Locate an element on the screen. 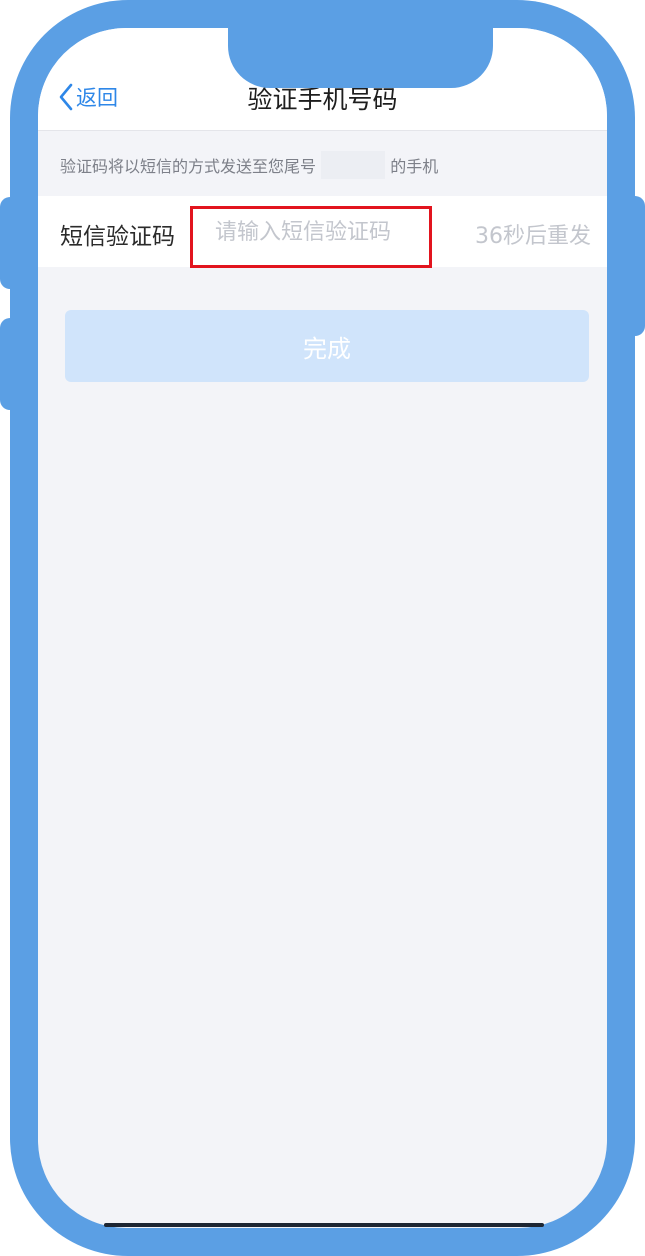  hint-text: 验证码将以短信的方式发送至您尾号 的手机 is located at coordinates (249, 164).